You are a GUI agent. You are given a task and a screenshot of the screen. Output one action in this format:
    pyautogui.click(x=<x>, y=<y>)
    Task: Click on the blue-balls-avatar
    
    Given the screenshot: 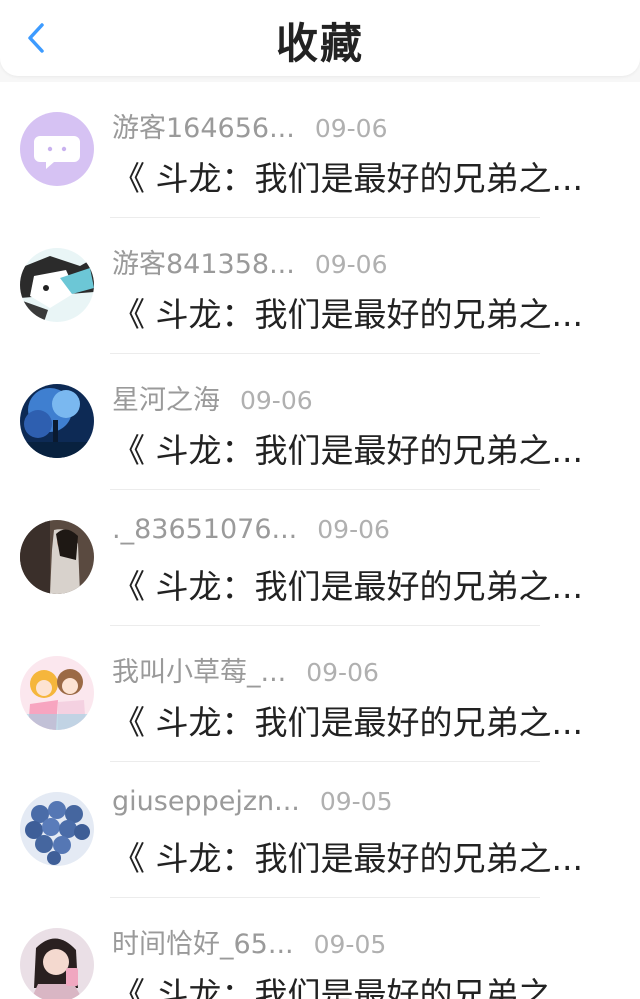 What is the action you would take?
    pyautogui.click(x=57, y=829)
    